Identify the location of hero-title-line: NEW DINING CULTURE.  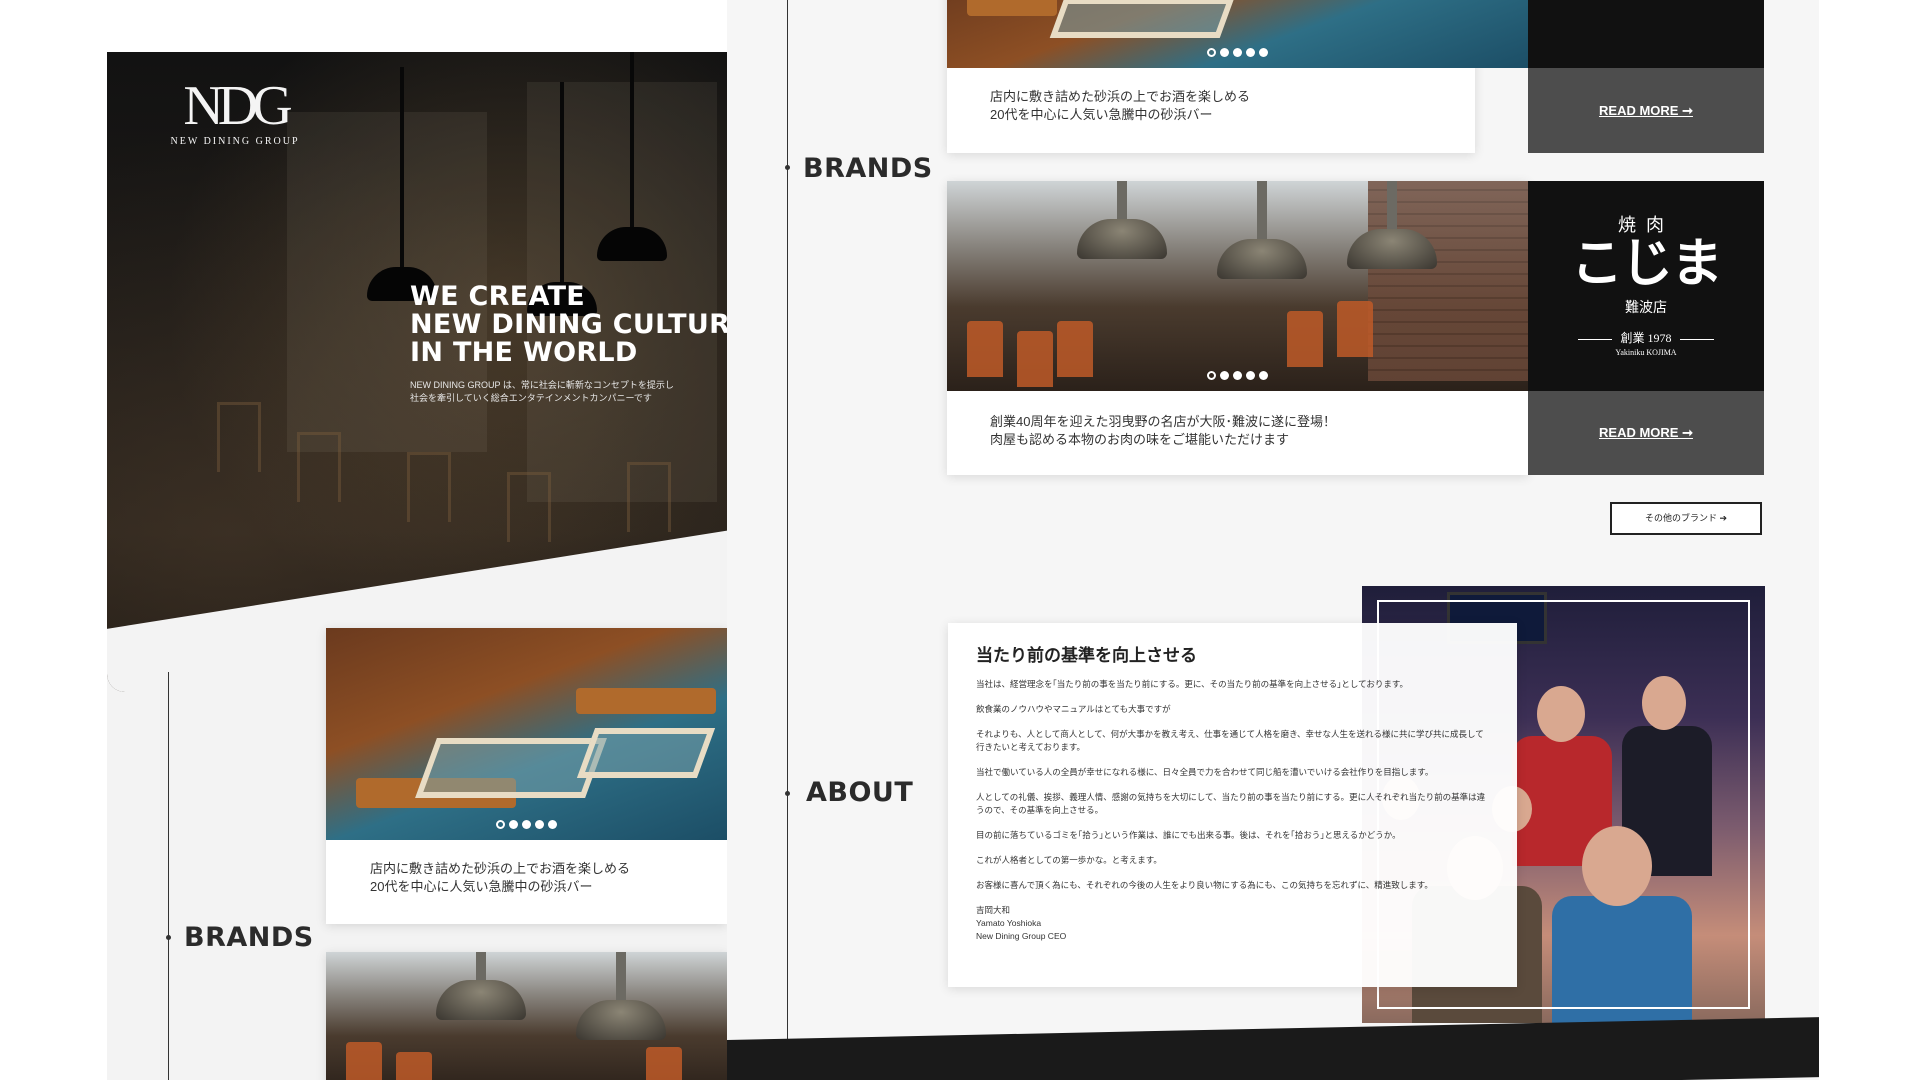
(579, 324).